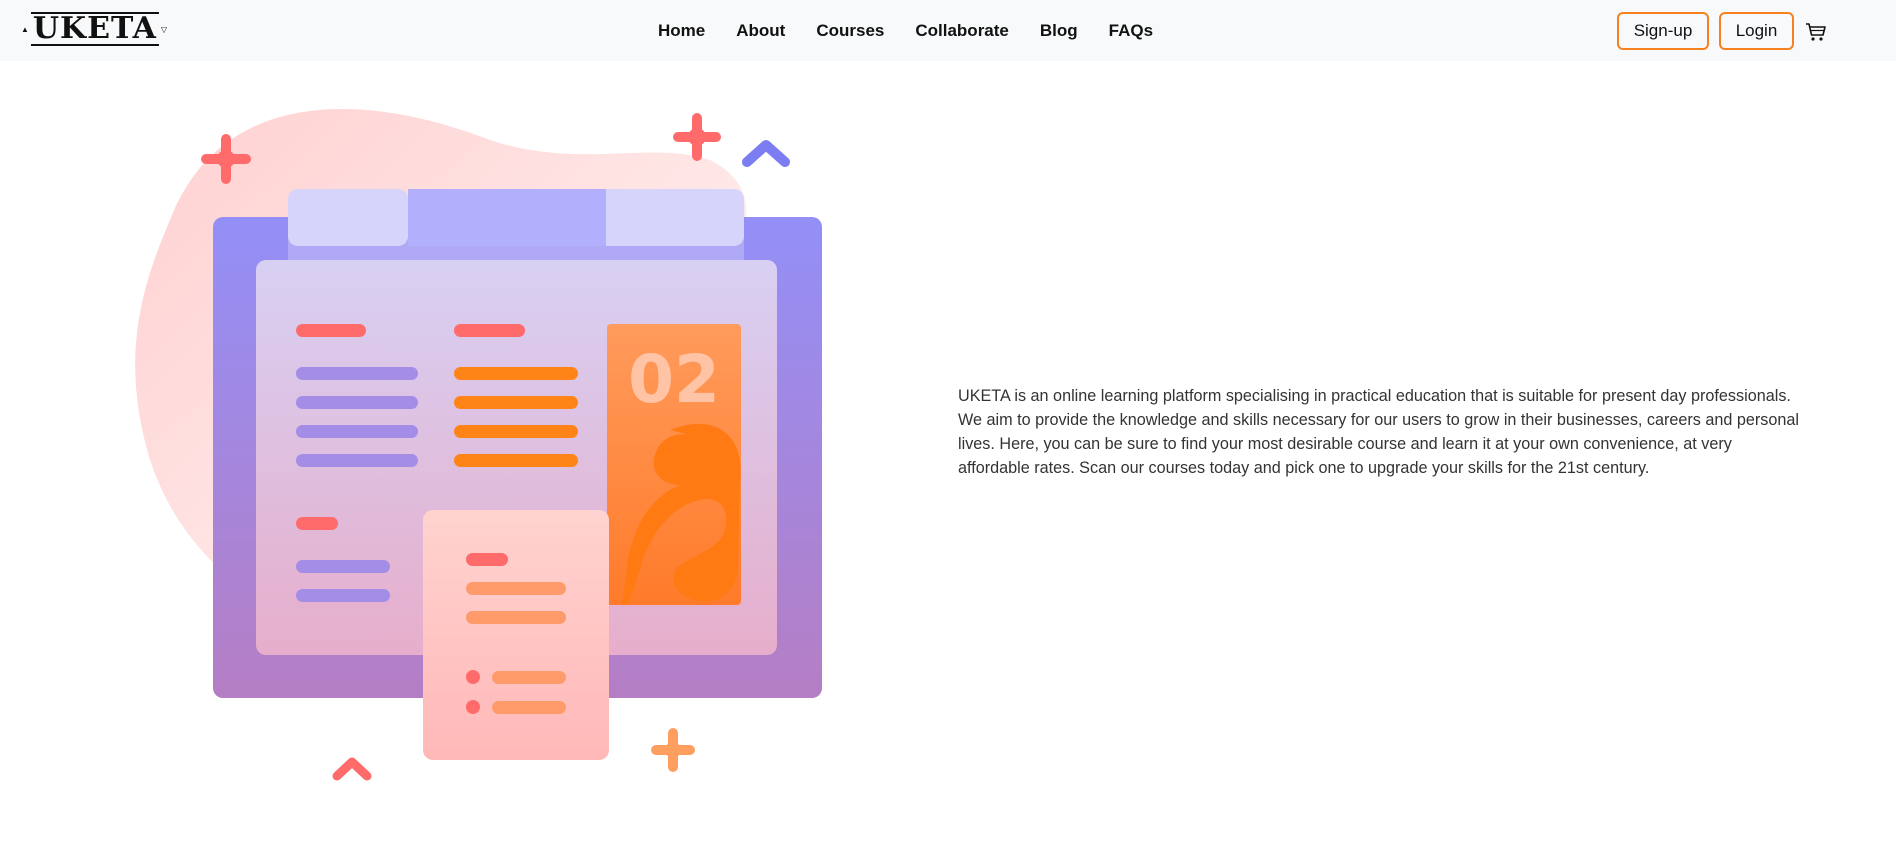  I want to click on nav-link-courses: Courses, so click(850, 30).